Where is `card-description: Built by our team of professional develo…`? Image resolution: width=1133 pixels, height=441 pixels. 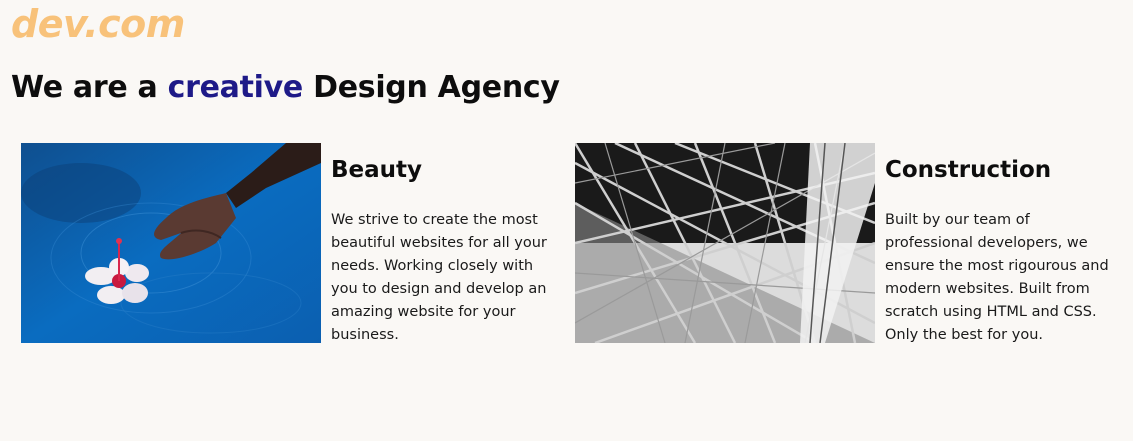
card-description: Built by our team of professional develo… is located at coordinates (997, 277).